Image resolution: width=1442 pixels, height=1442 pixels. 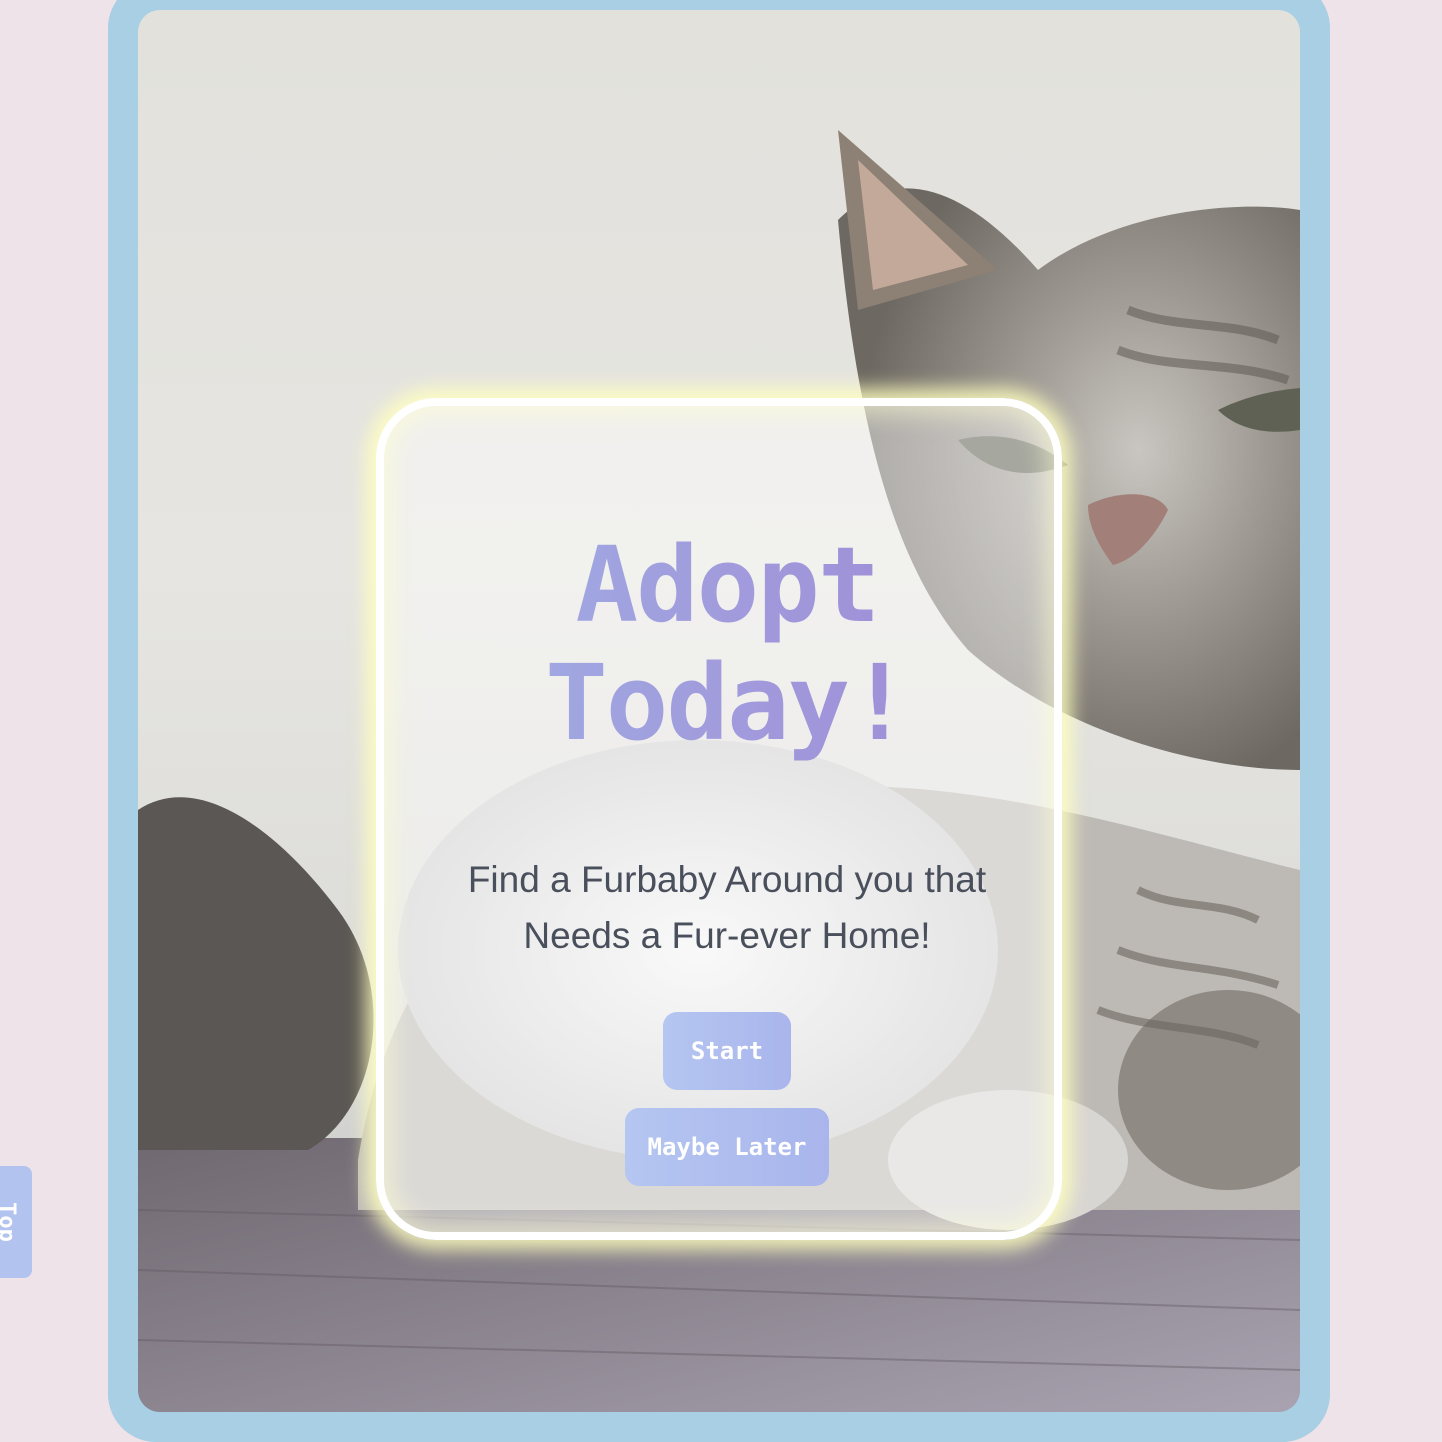 What do you see at coordinates (727, 1147) in the screenshot?
I see `maybe-later-button: Maybe Later` at bounding box center [727, 1147].